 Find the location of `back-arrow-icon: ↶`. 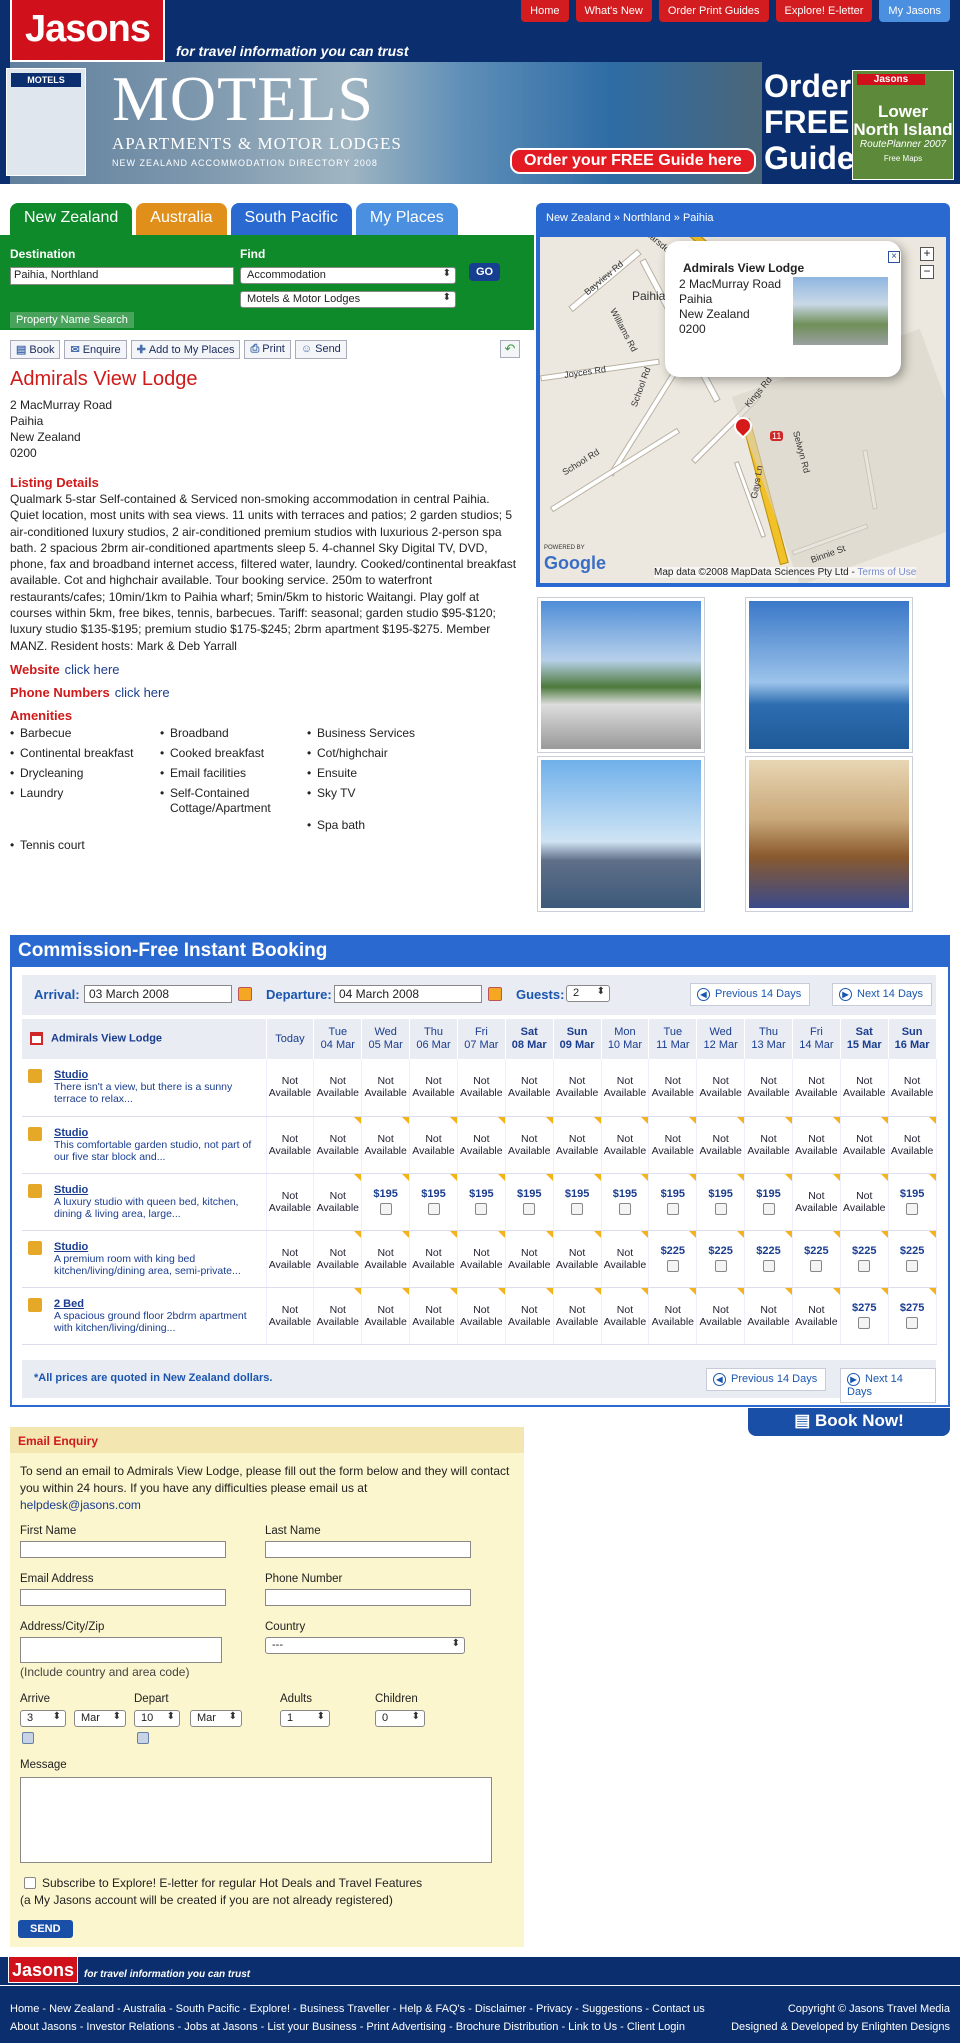

back-arrow-icon: ↶ is located at coordinates (510, 349).